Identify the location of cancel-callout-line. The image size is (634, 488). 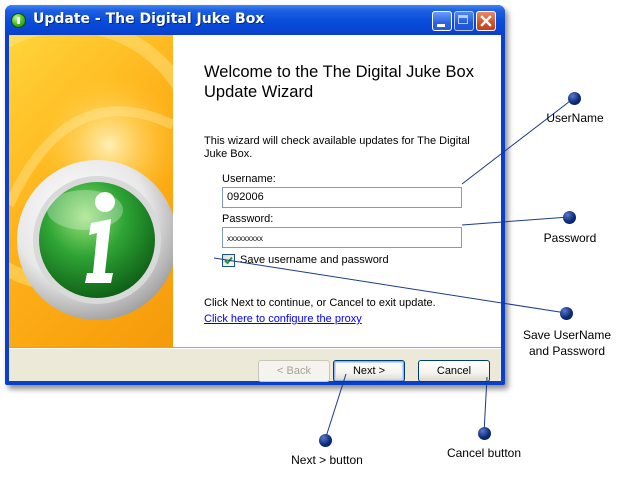
(485, 405).